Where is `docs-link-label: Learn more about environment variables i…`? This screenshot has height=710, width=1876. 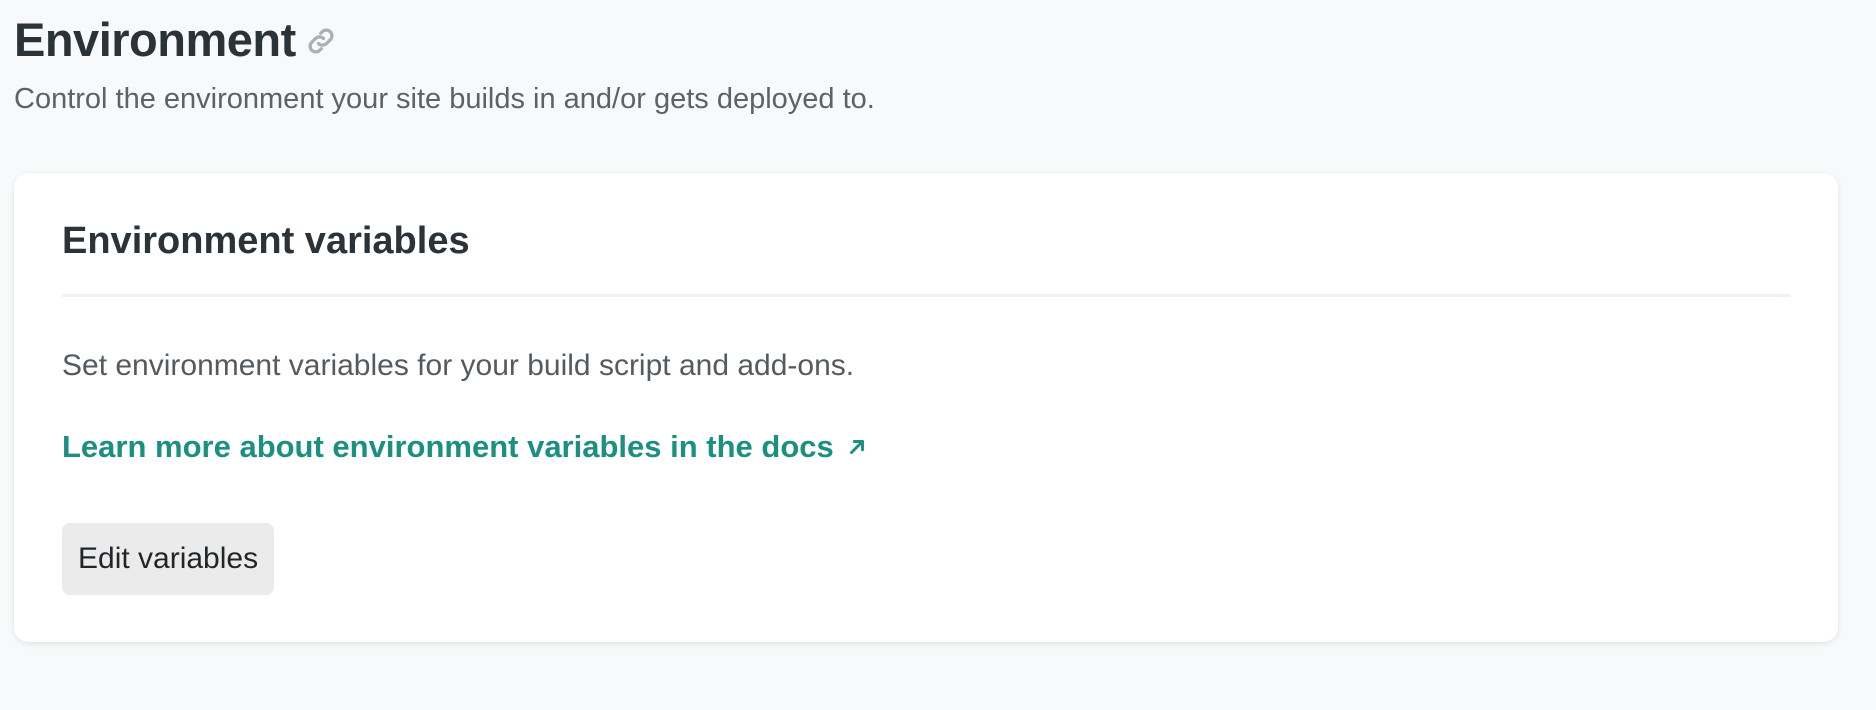 docs-link-label: Learn more about environment variables i… is located at coordinates (448, 446).